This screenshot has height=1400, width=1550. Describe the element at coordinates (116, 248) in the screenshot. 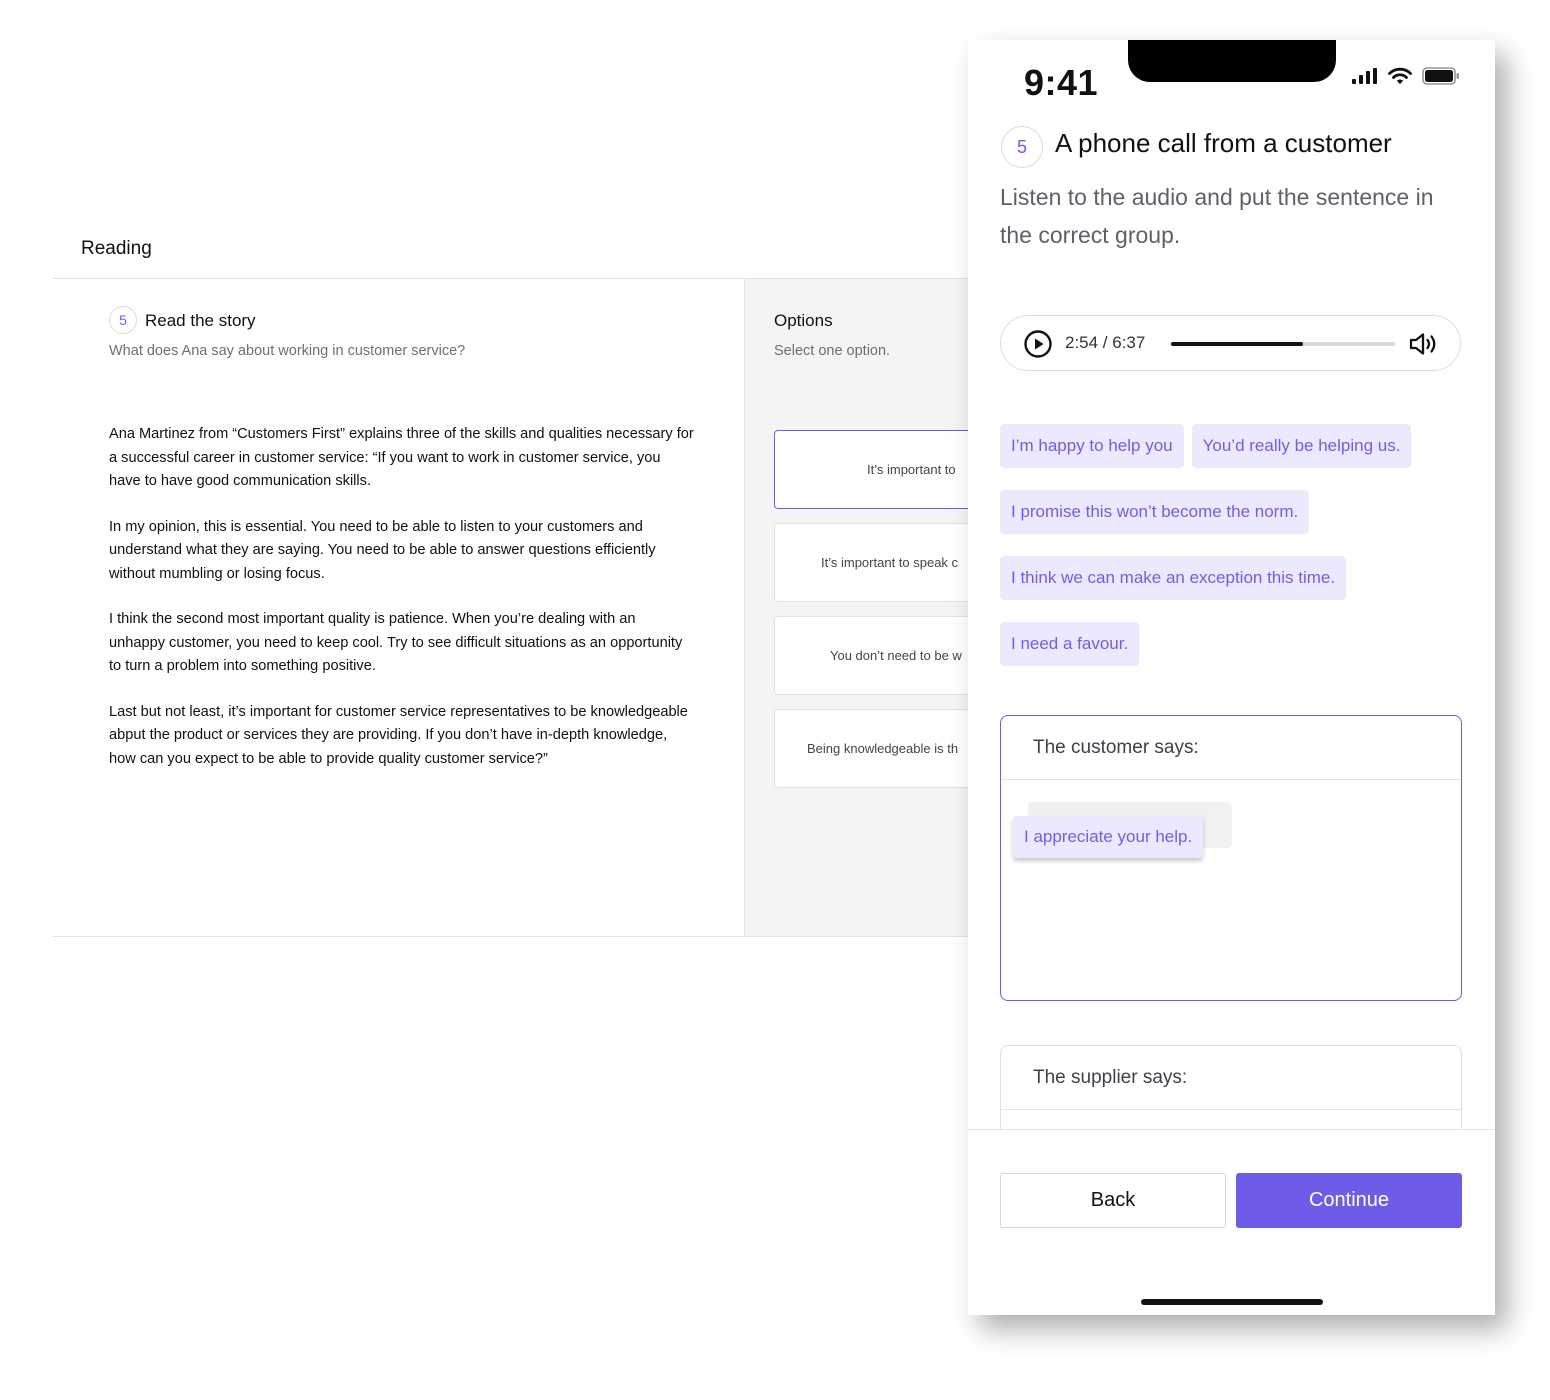

I see `section-title: Reading` at that location.